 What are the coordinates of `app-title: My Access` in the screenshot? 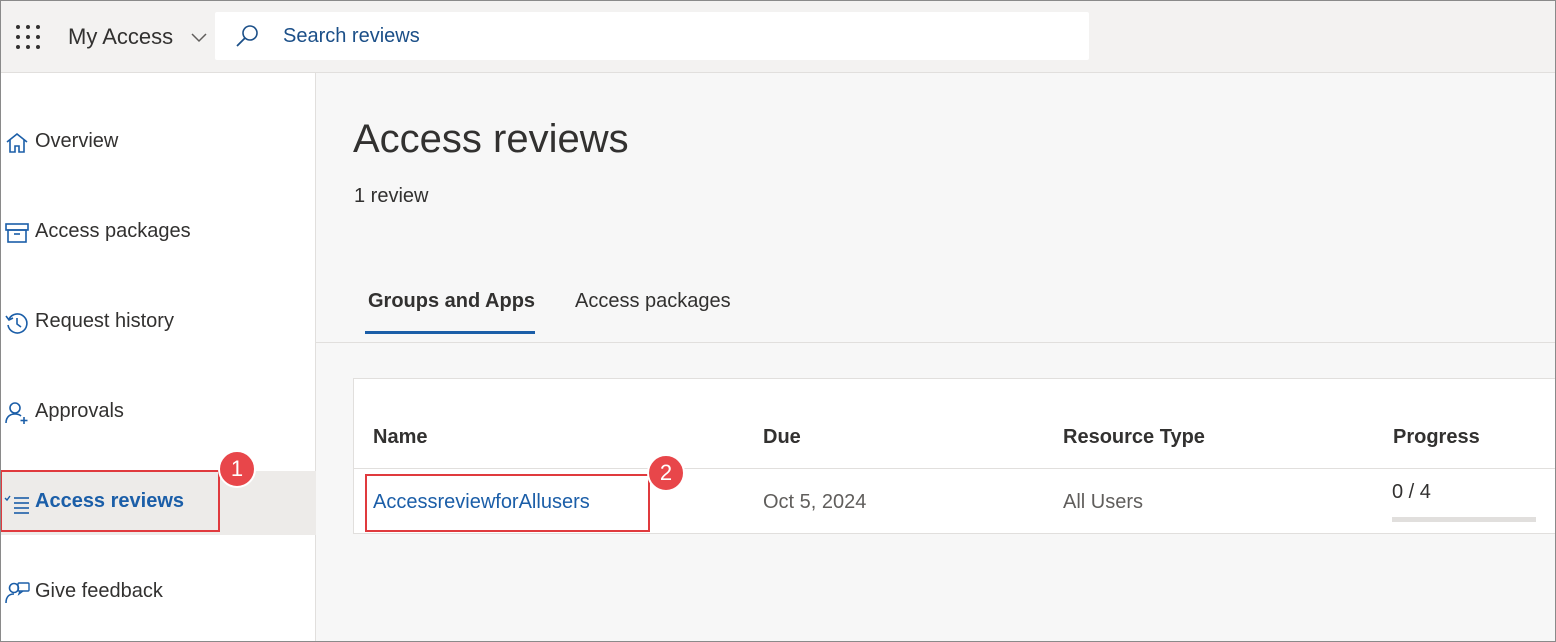 It's located at (120, 37).